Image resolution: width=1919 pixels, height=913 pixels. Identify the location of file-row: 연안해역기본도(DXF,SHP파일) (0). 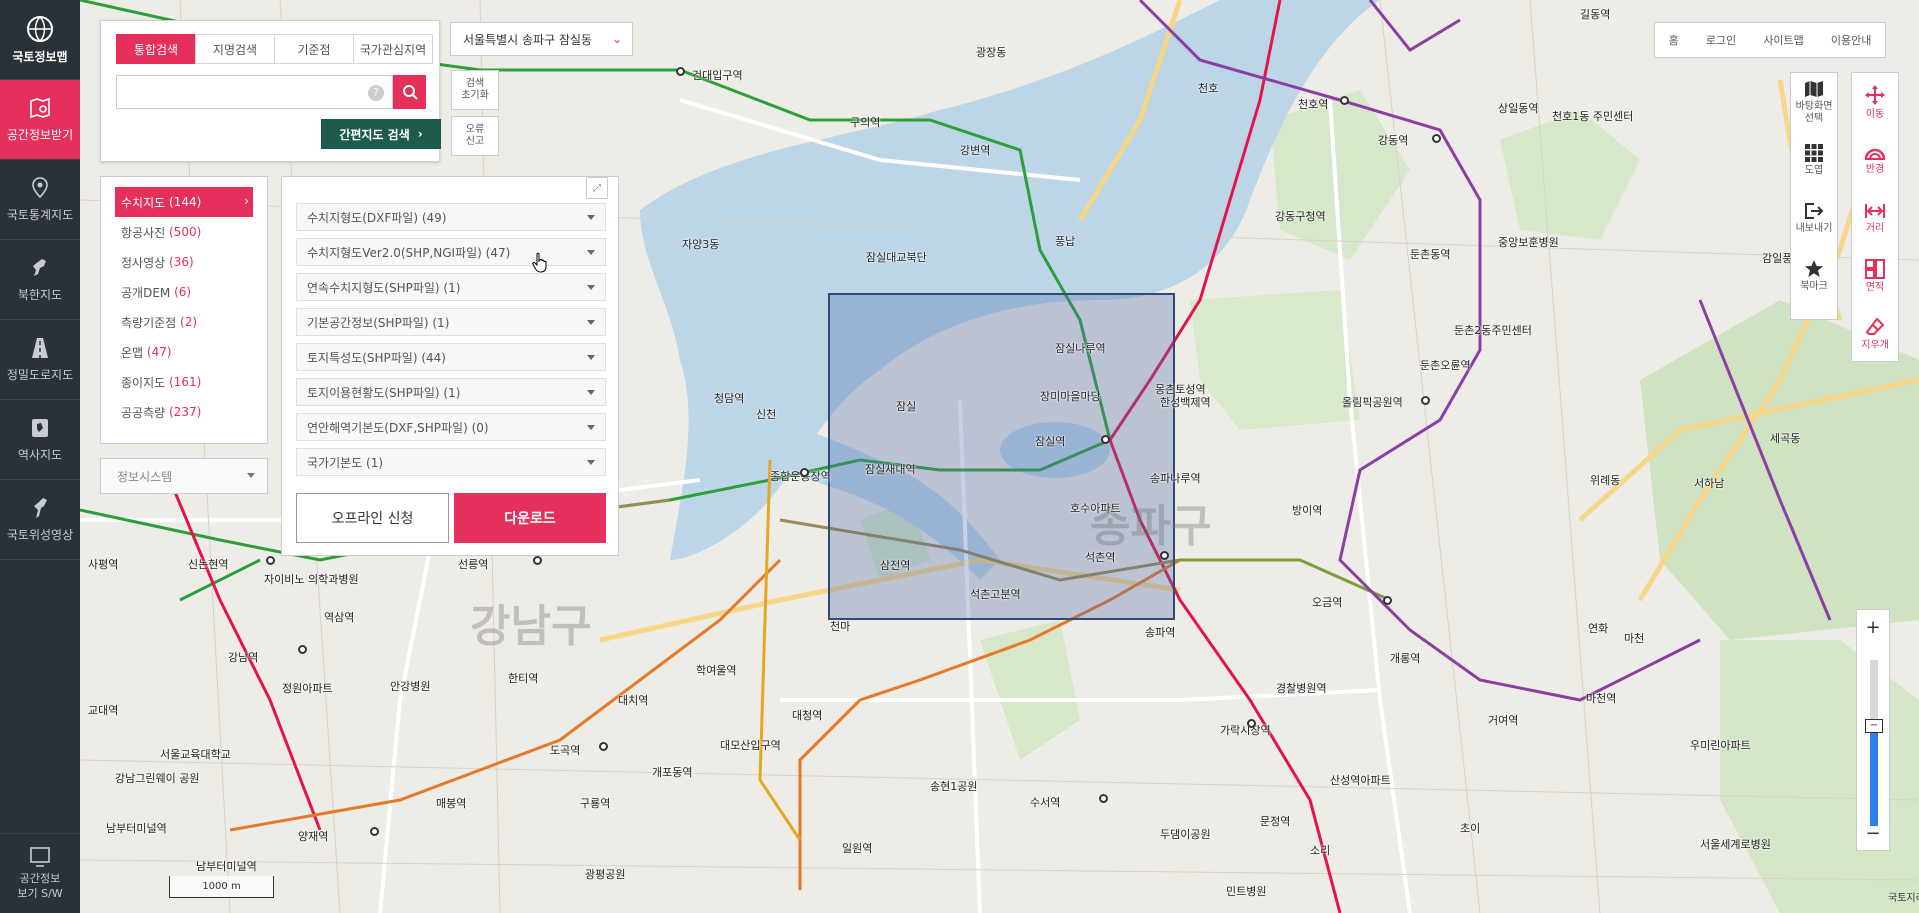
(451, 427).